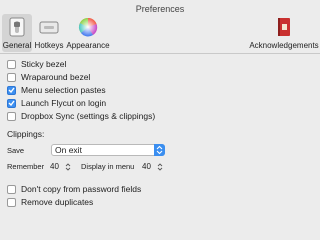  What do you see at coordinates (108, 150) in the screenshot?
I see `save-select: On exit` at bounding box center [108, 150].